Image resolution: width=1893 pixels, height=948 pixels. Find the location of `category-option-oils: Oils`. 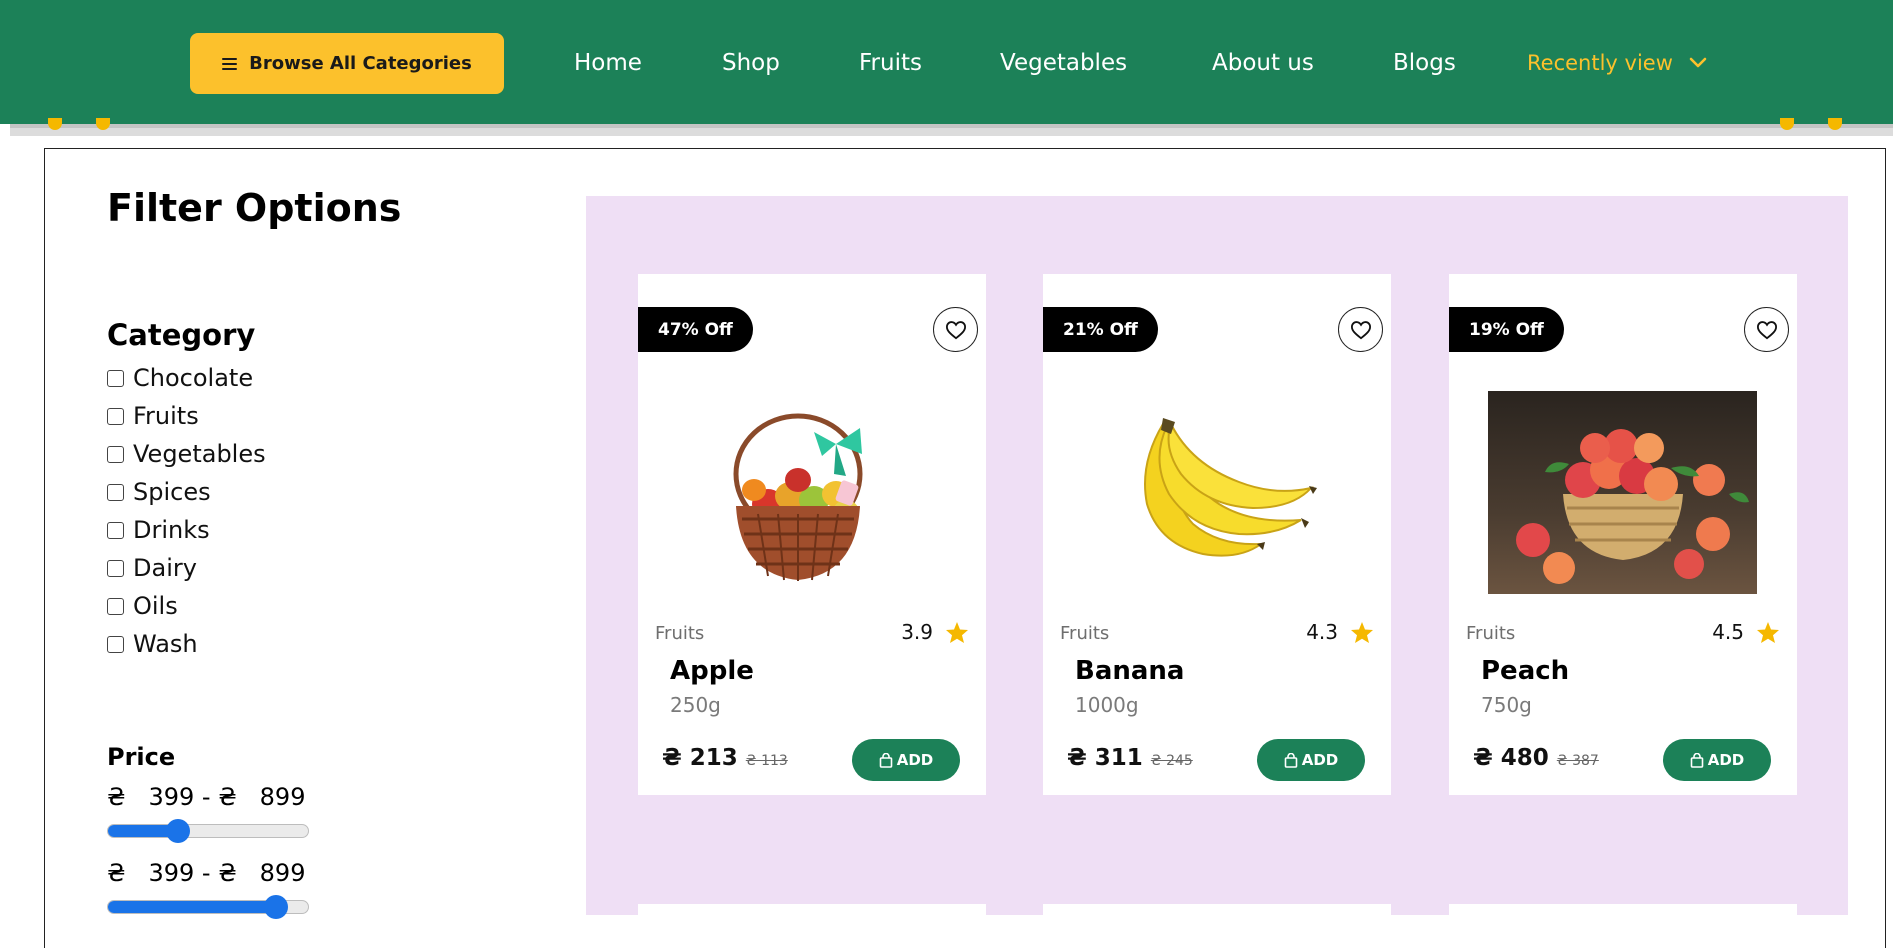

category-option-oils: Oils is located at coordinates (142, 606).